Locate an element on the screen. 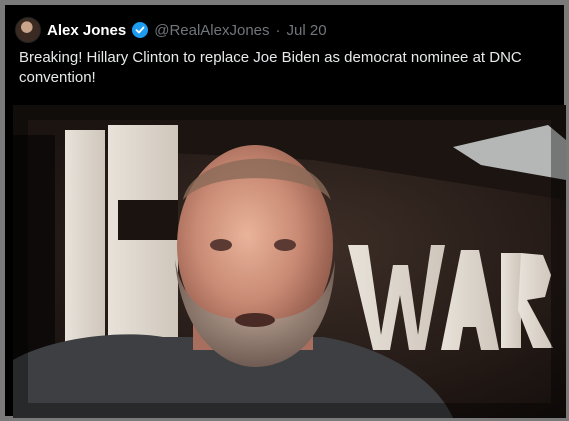 Image resolution: width=569 pixels, height=421 pixels. tweet-date: Jul 20 is located at coordinates (307, 30).